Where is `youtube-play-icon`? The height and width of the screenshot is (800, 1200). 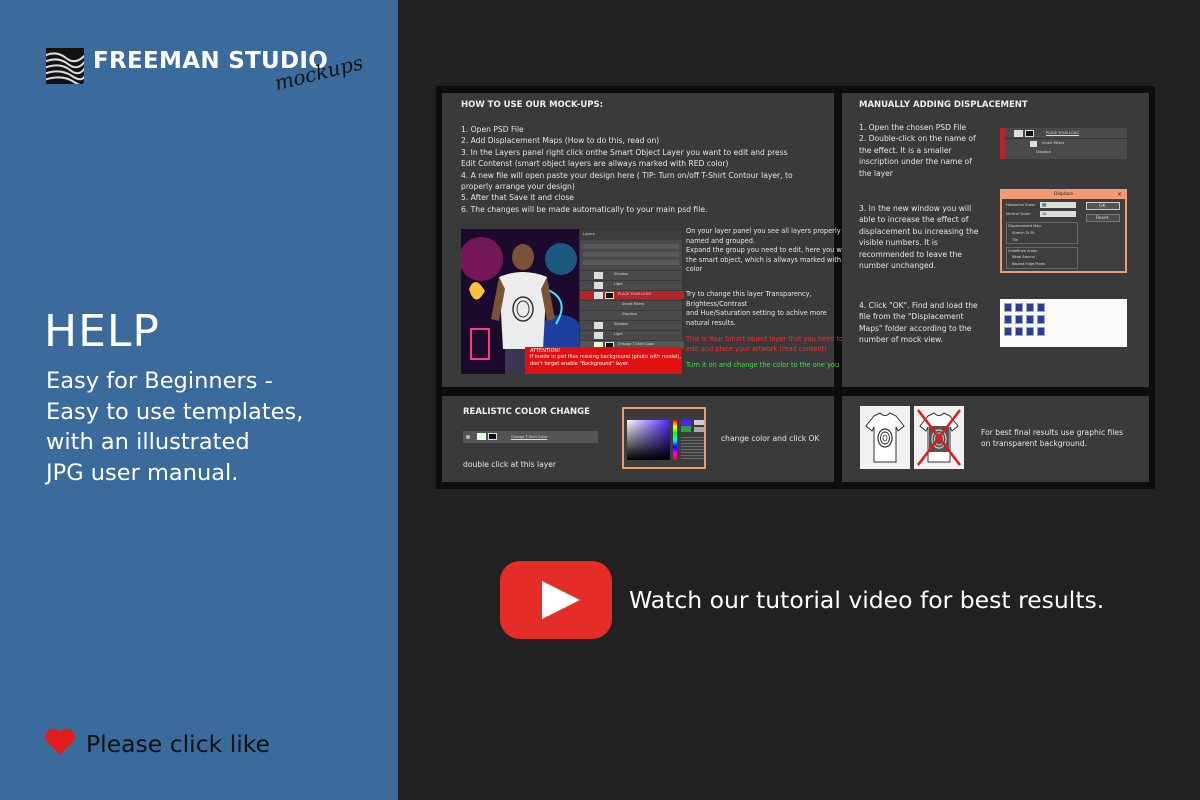 youtube-play-icon is located at coordinates (556, 602).